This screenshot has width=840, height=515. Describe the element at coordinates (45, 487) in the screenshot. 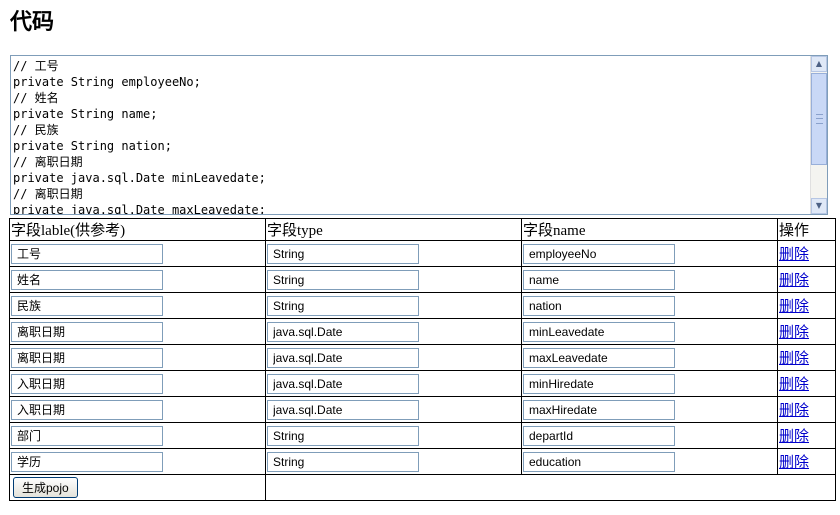

I see `generate-pojo-button: 生成pojo` at that location.